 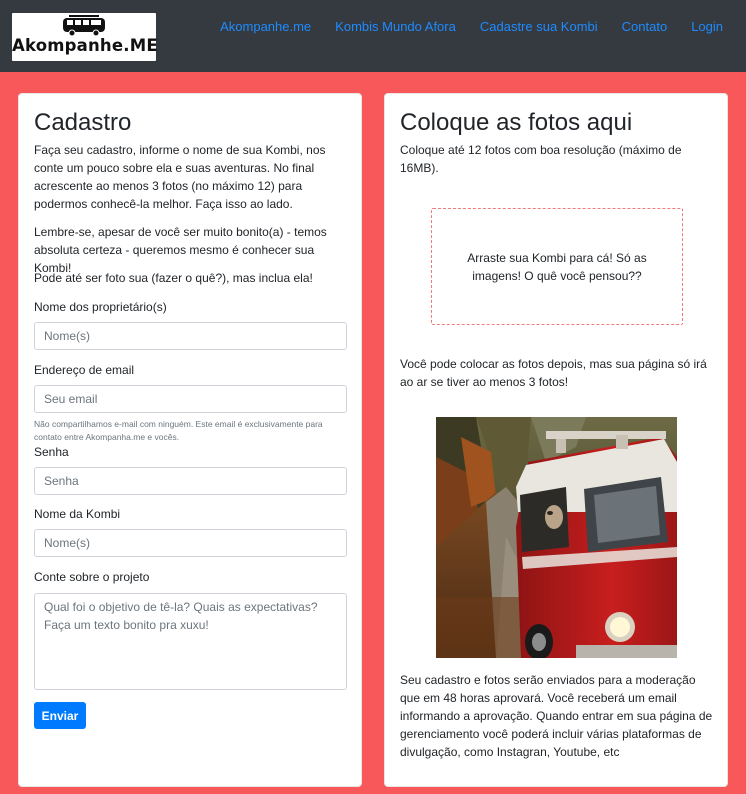 What do you see at coordinates (100, 307) in the screenshot?
I see `owners-label: Nome dos proprietário(s)` at bounding box center [100, 307].